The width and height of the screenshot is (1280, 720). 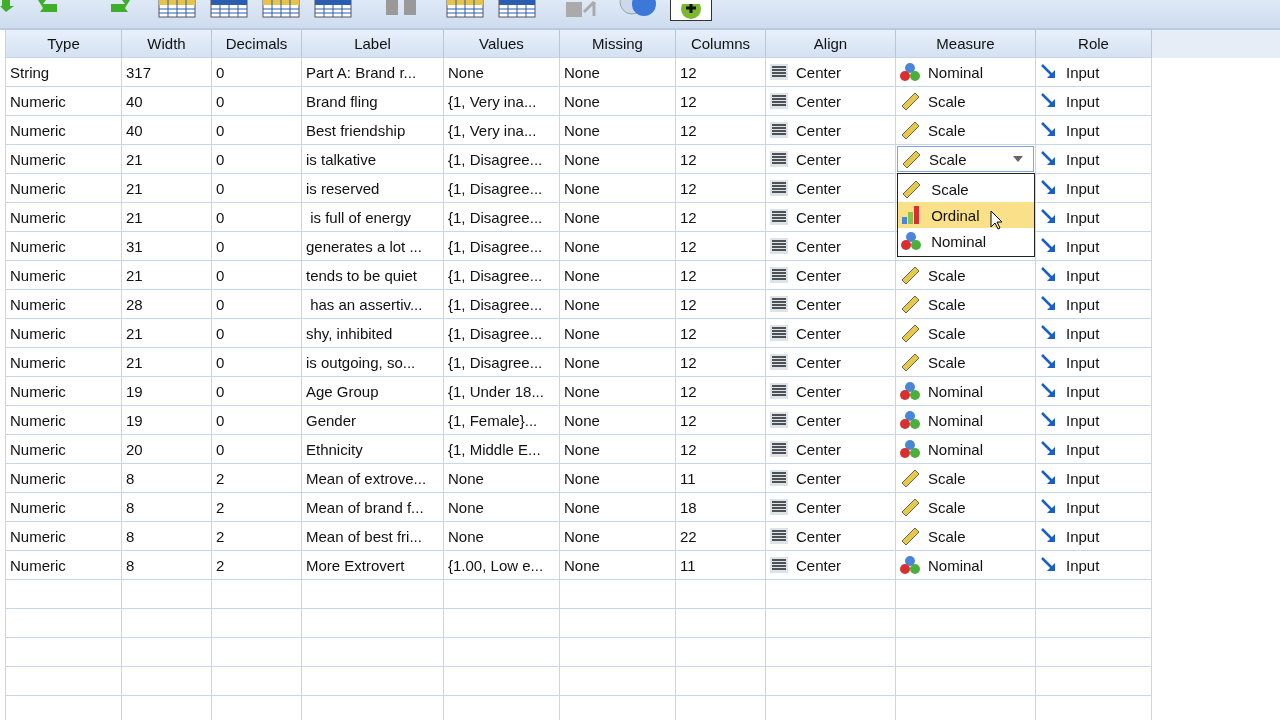 What do you see at coordinates (360, 217) in the screenshot?
I see `table-cell-text: is full of energy` at bounding box center [360, 217].